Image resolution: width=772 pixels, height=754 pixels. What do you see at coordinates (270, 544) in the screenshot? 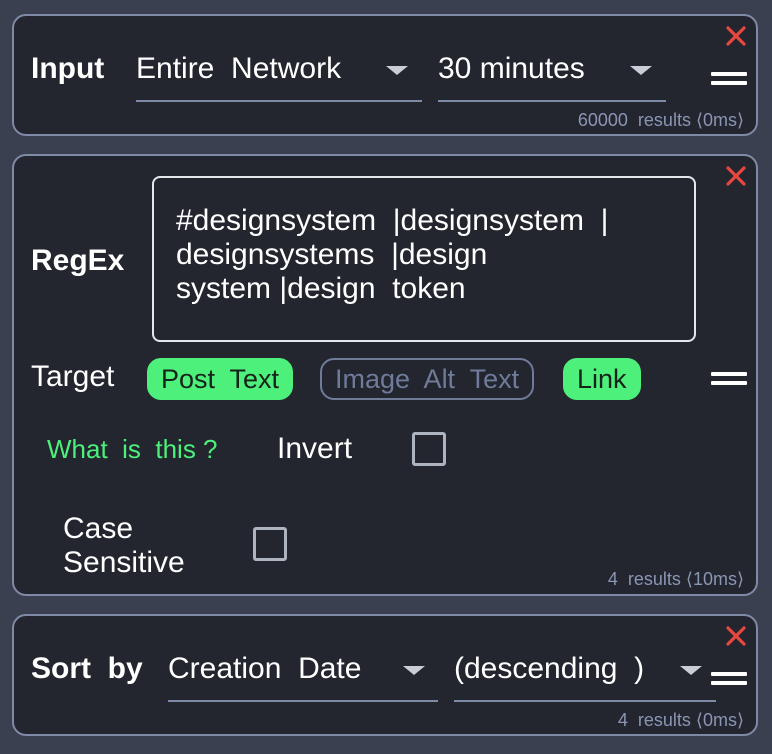
I see `case-sensitive-checkbox` at bounding box center [270, 544].